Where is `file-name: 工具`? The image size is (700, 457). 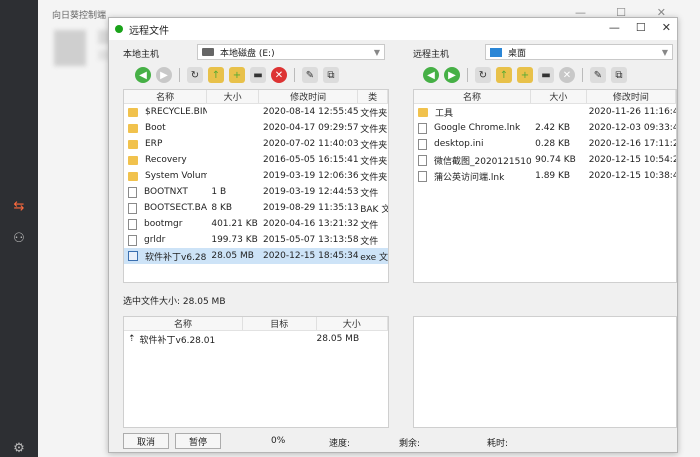 file-name: 工具 is located at coordinates (444, 113).